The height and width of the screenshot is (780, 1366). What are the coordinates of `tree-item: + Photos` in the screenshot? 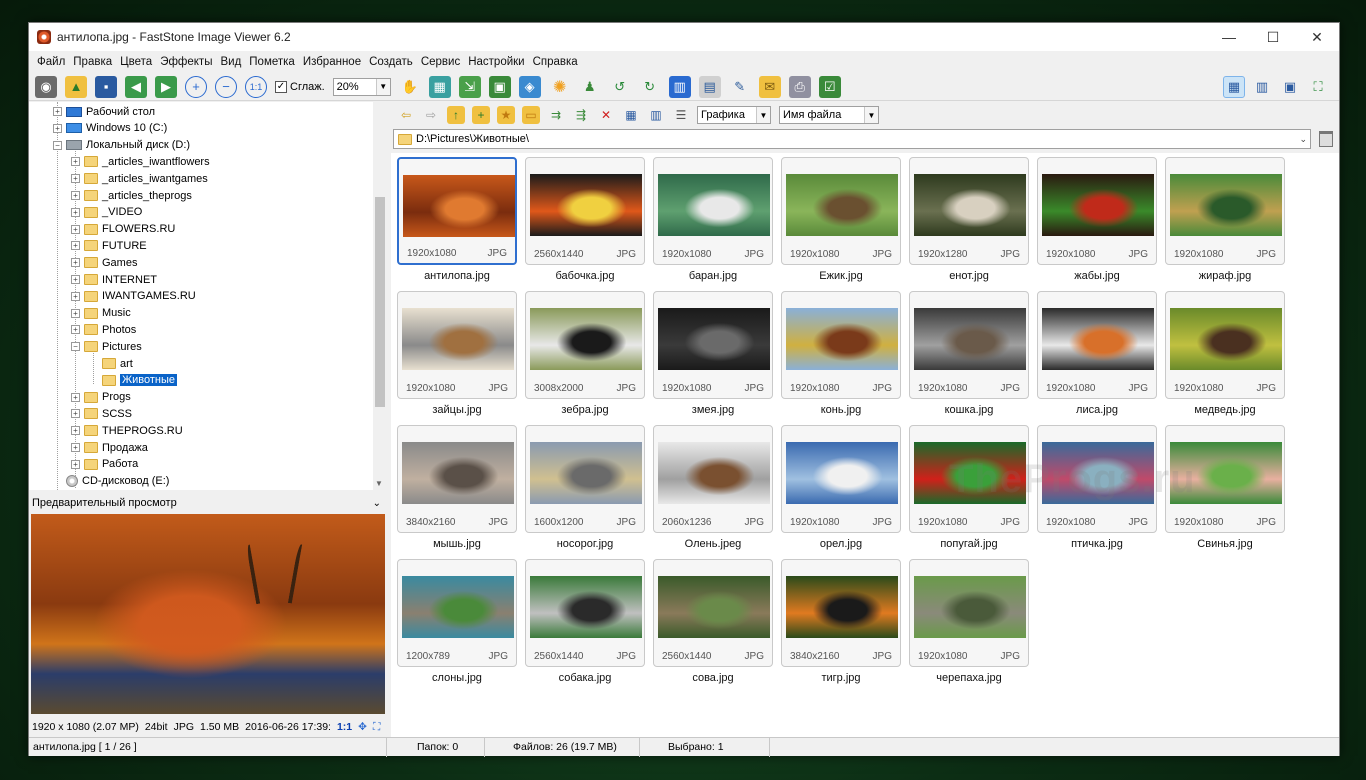 It's located at (103, 329).